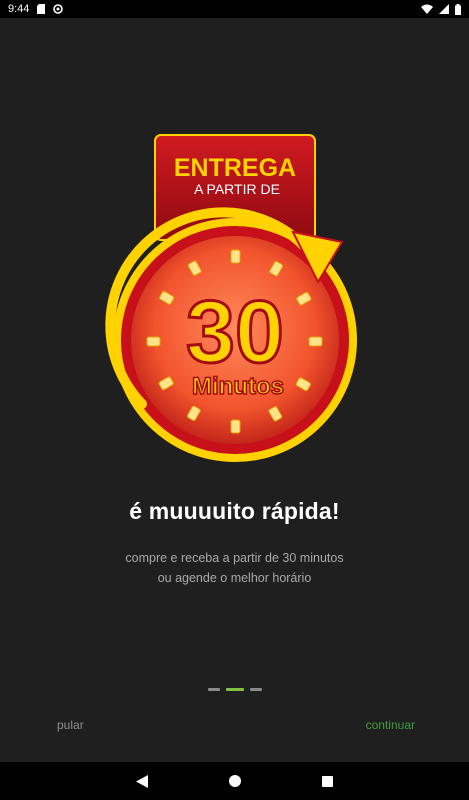 The image size is (469, 800). I want to click on home-icon, so click(234, 781).